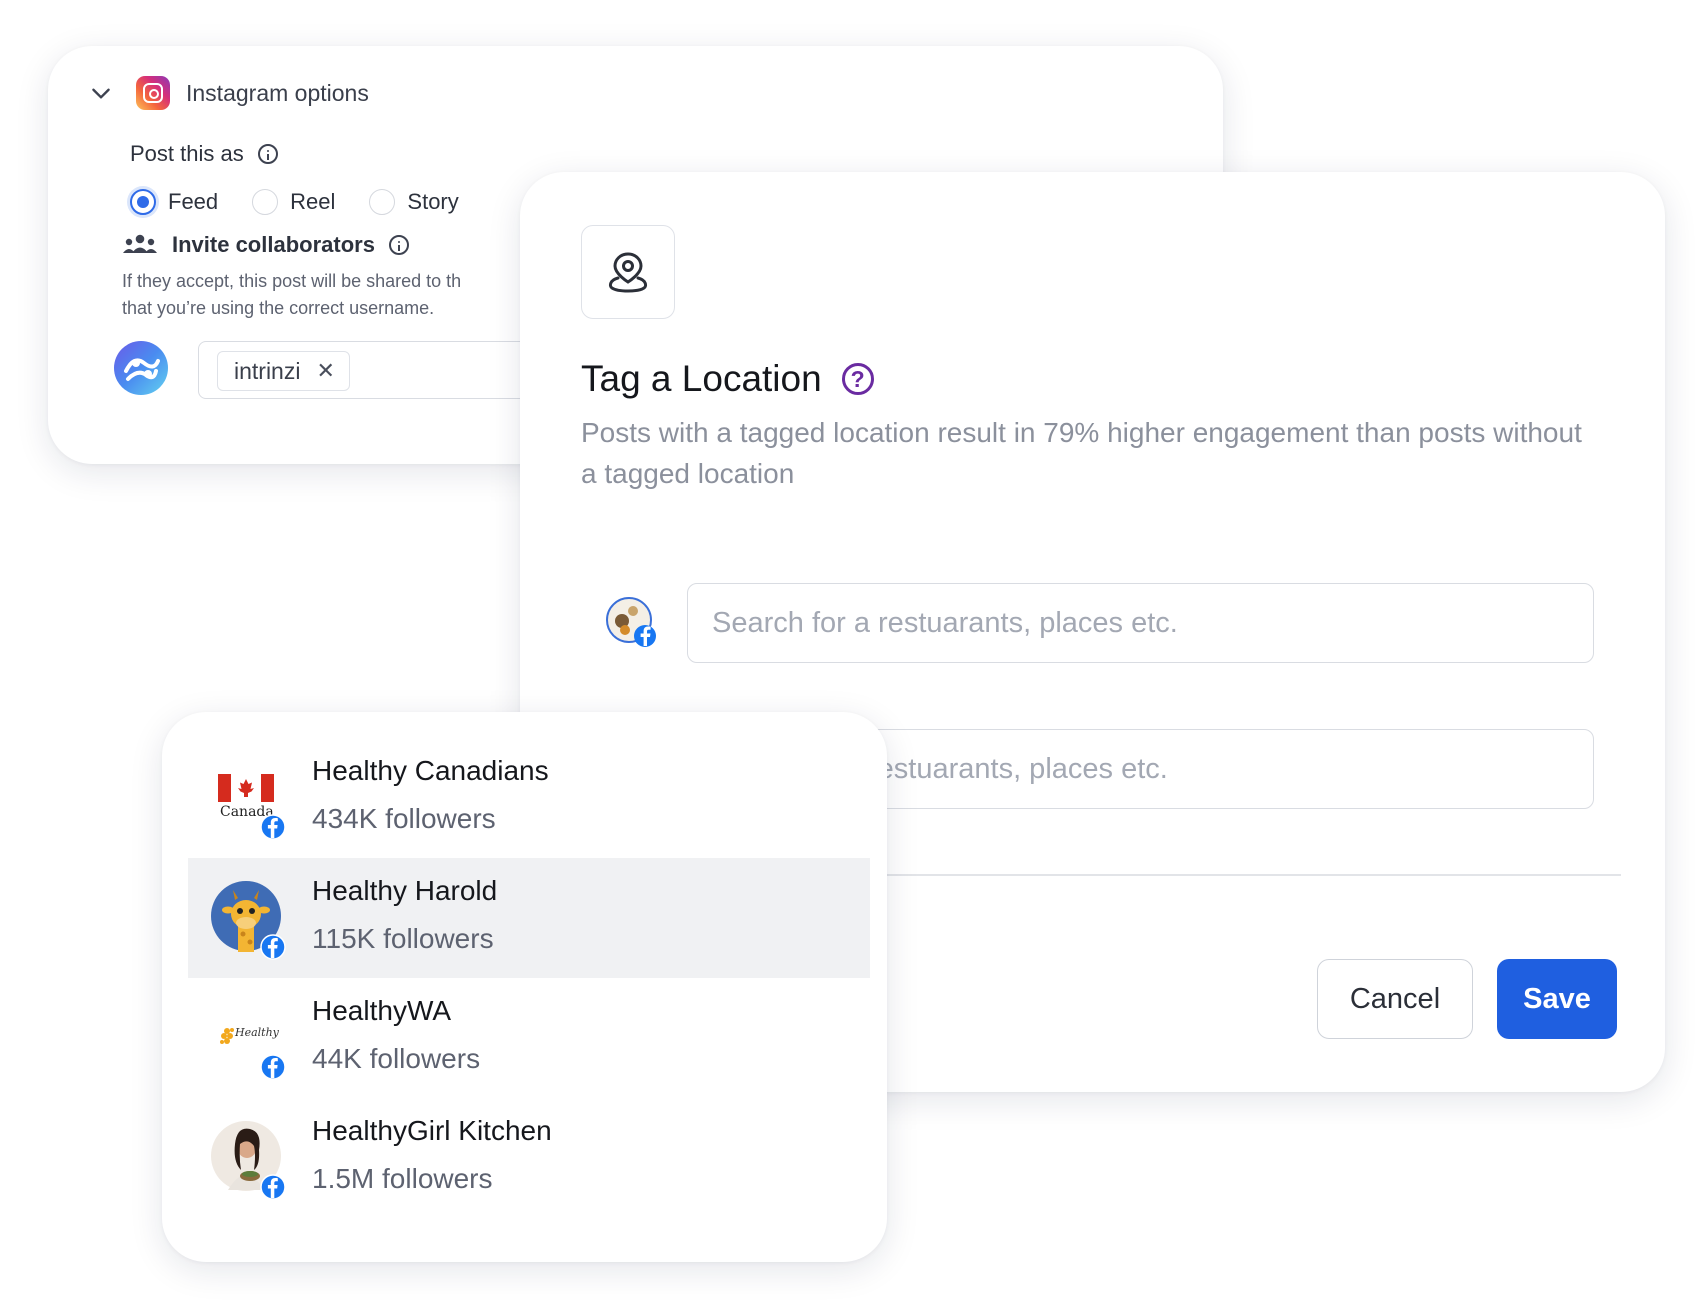  I want to click on result-followers: 434K followers, so click(404, 818).